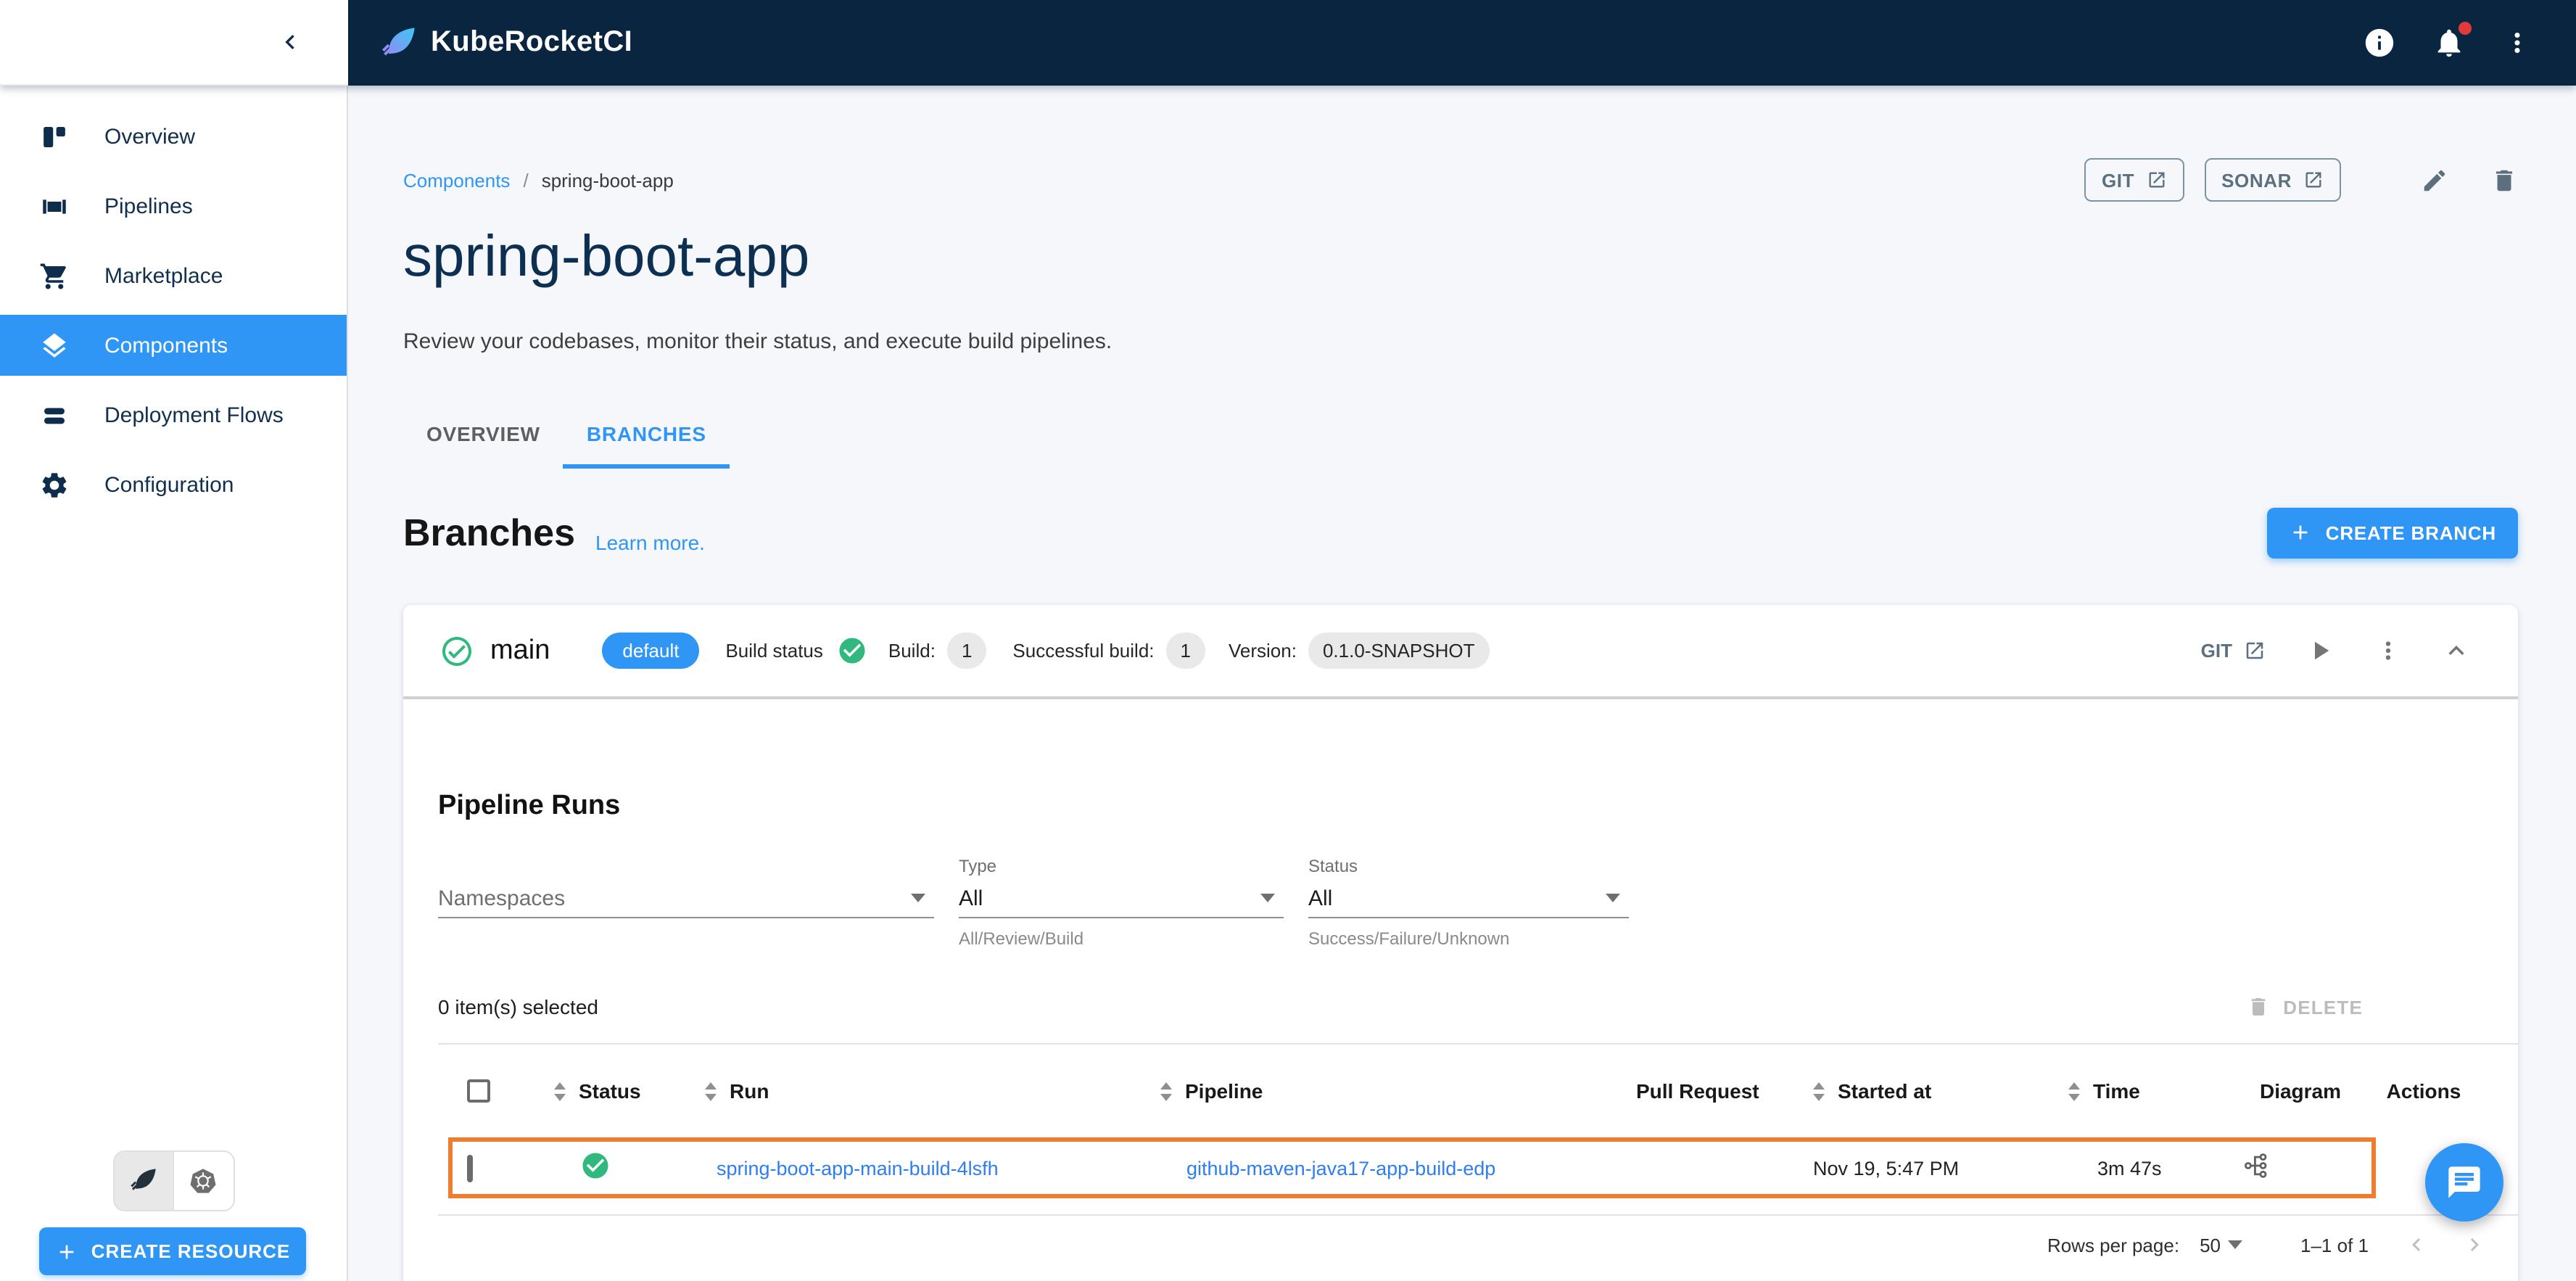  I want to click on table-pagination: Rows per page: 50 1–1 of 1, so click(1463, 1244).